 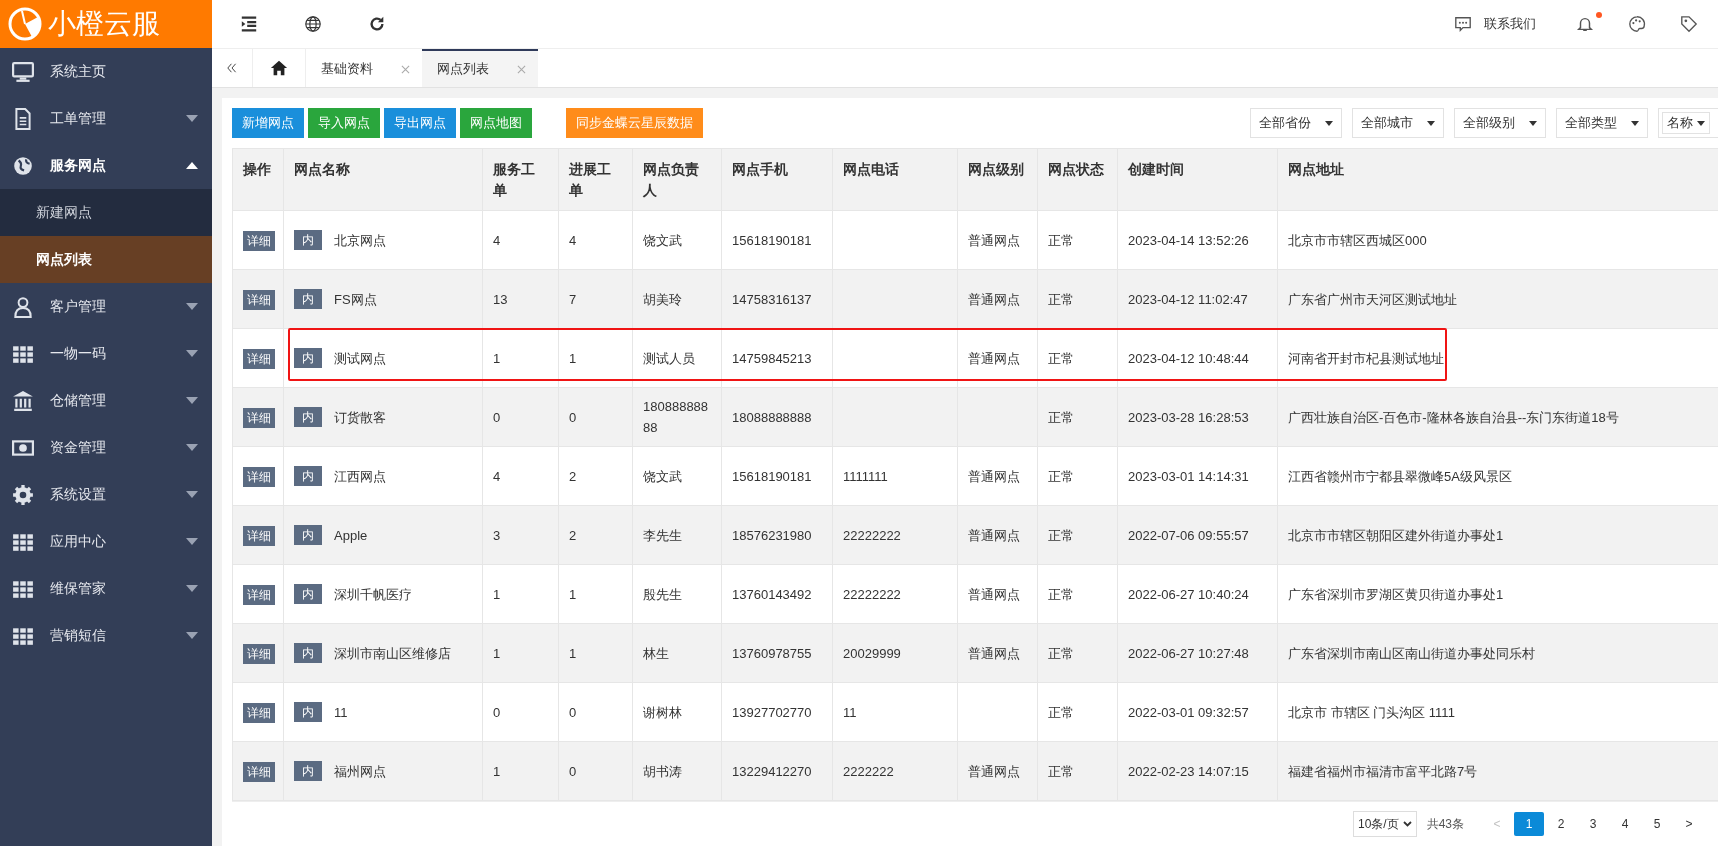 I want to click on filter-dropdown: 全部类型, so click(x=1602, y=123).